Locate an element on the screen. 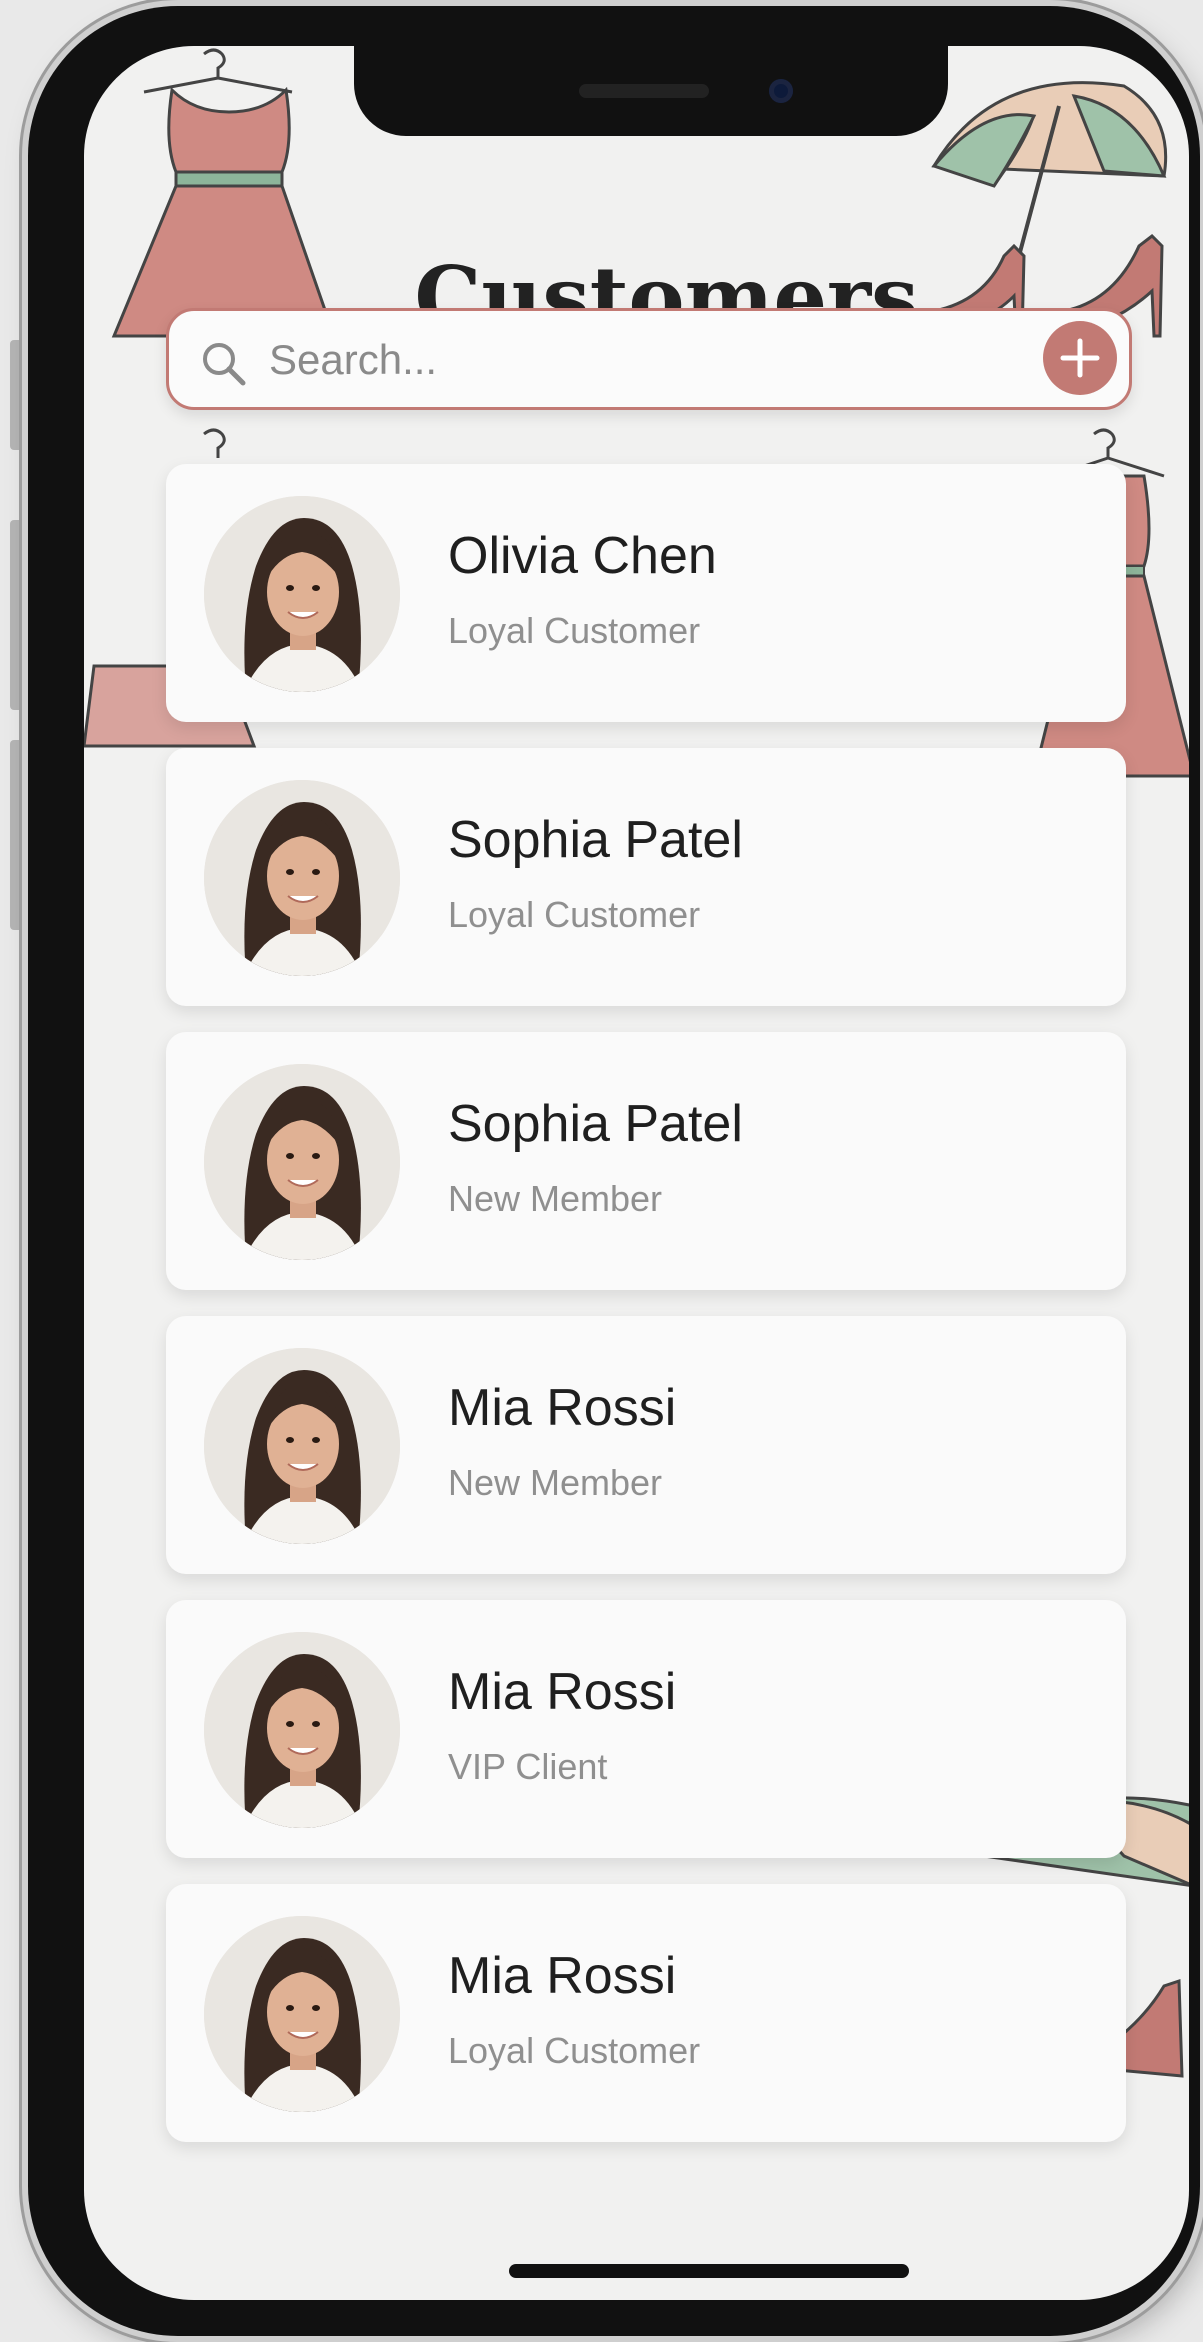 Image resolution: width=1203 pixels, height=2342 pixels. add-customer-button is located at coordinates (1080, 358).